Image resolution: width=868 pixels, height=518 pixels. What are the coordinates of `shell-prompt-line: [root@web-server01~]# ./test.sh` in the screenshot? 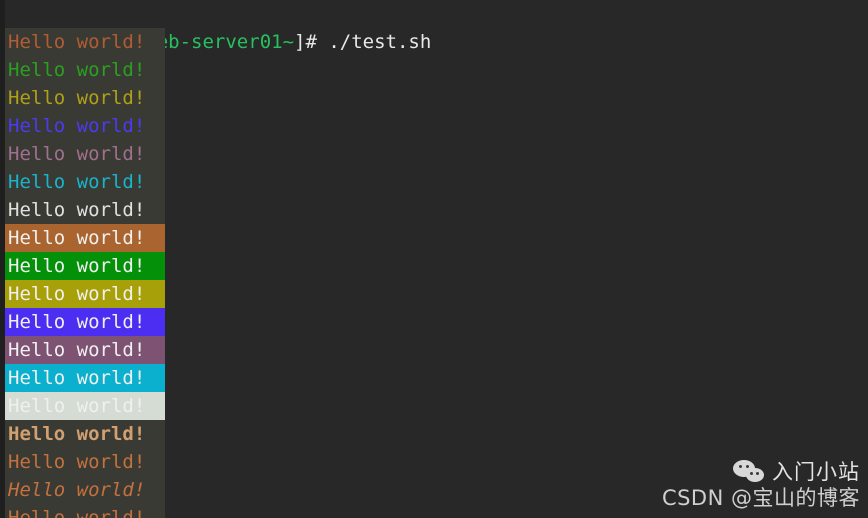 It's located at (436, 26).